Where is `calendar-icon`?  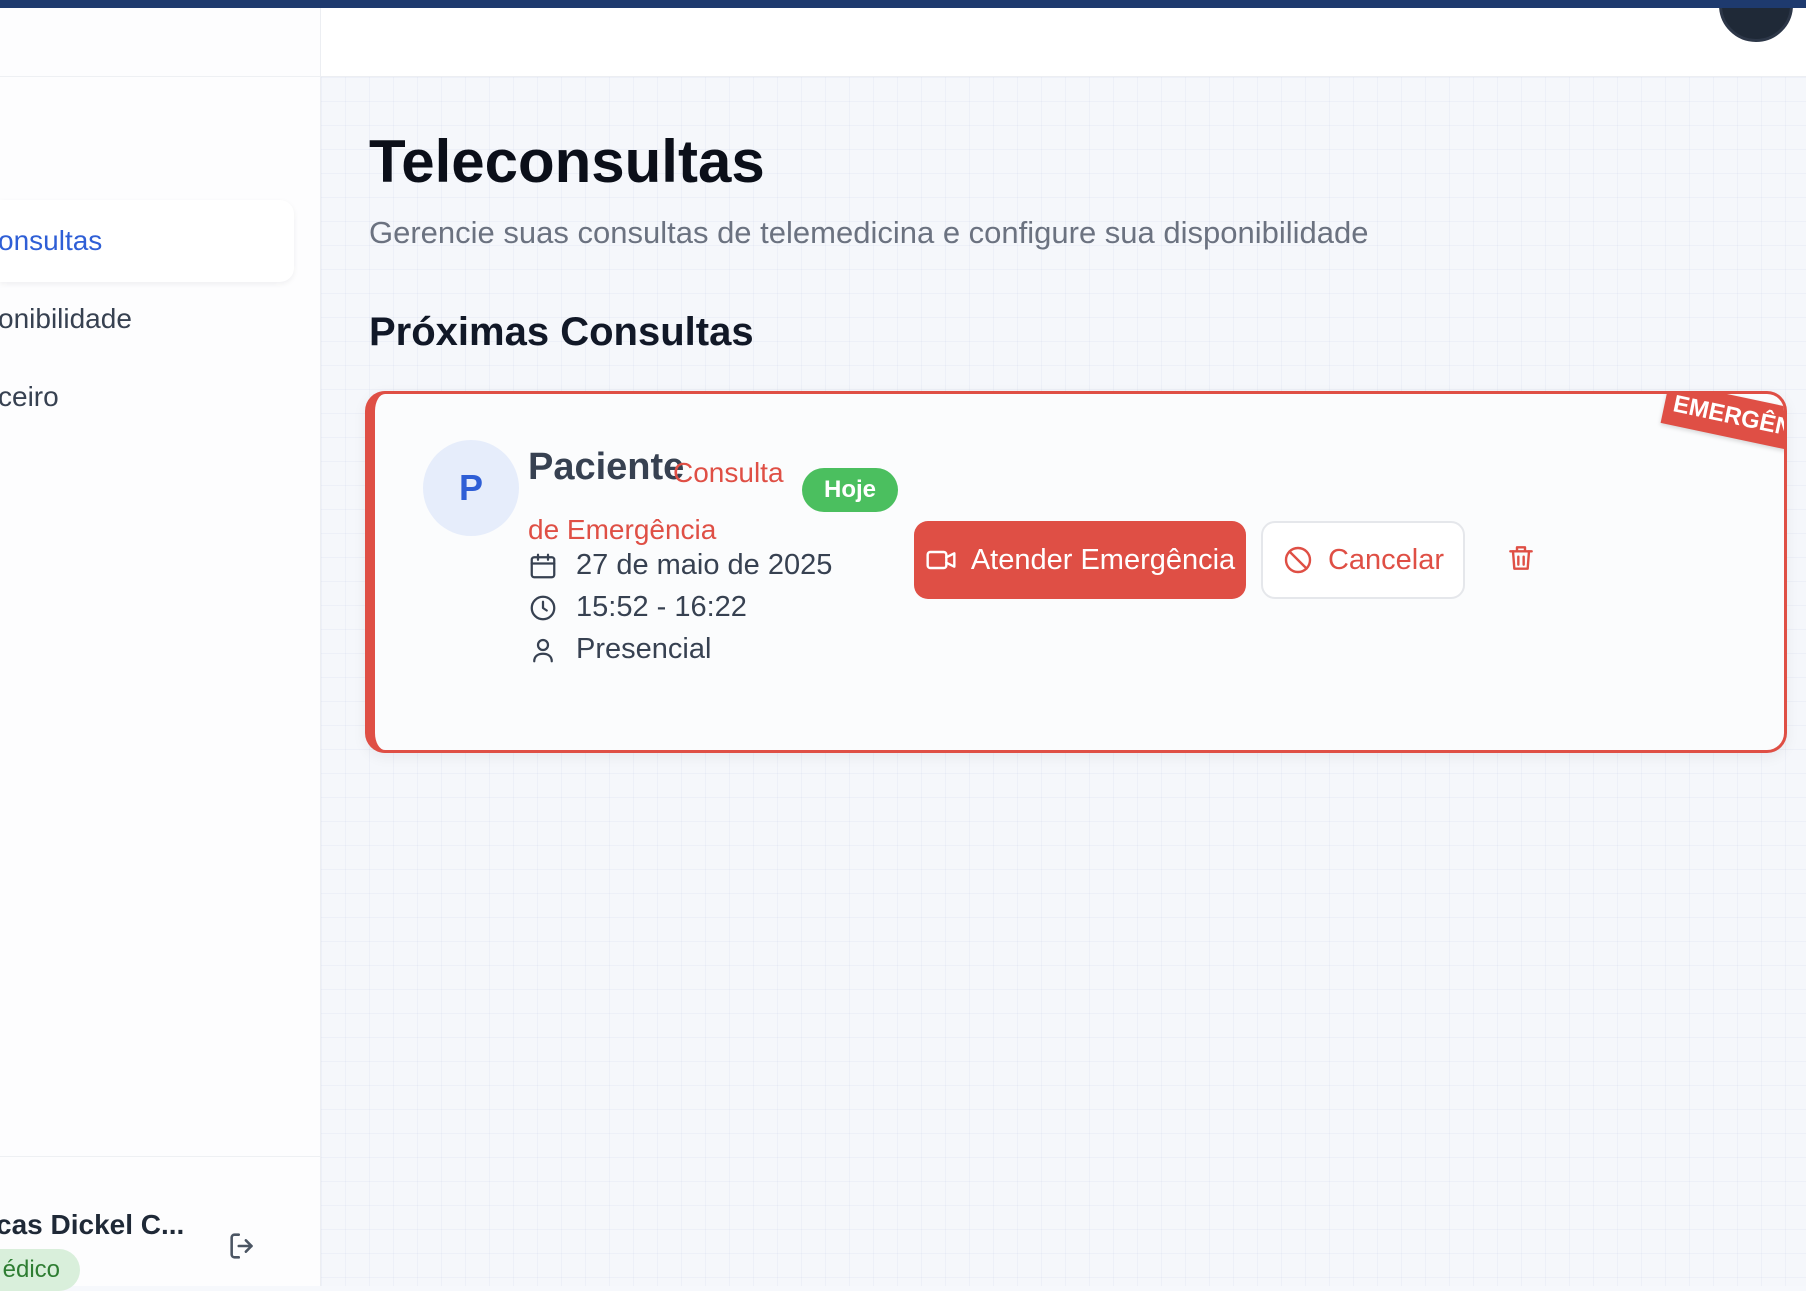 calendar-icon is located at coordinates (543, 565).